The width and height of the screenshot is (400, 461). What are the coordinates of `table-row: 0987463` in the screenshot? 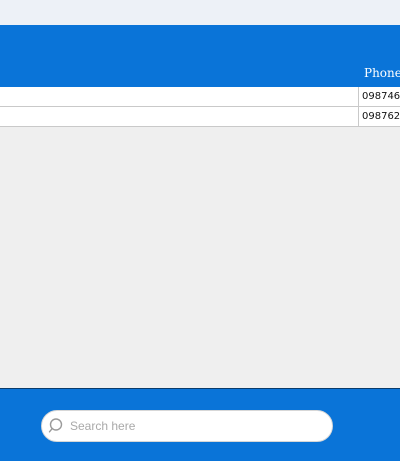 It's located at (200, 97).